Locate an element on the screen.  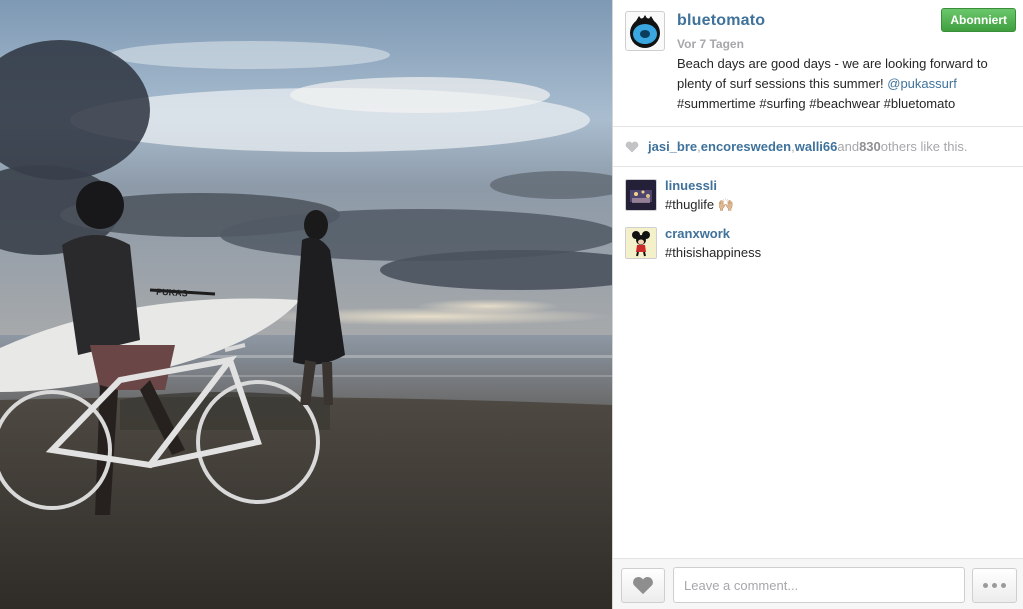
likes-count: 830 is located at coordinates (870, 146).